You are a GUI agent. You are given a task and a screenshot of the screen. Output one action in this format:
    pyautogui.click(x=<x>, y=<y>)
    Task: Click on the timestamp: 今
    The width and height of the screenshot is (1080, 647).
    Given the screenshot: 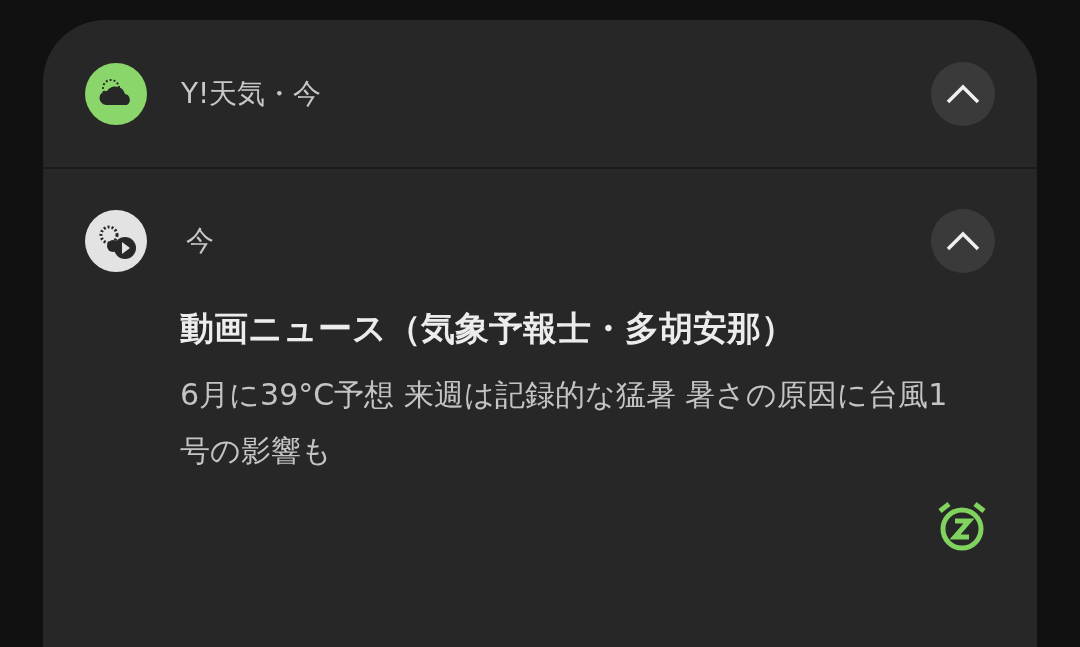 What is the action you would take?
    pyautogui.click(x=200, y=241)
    